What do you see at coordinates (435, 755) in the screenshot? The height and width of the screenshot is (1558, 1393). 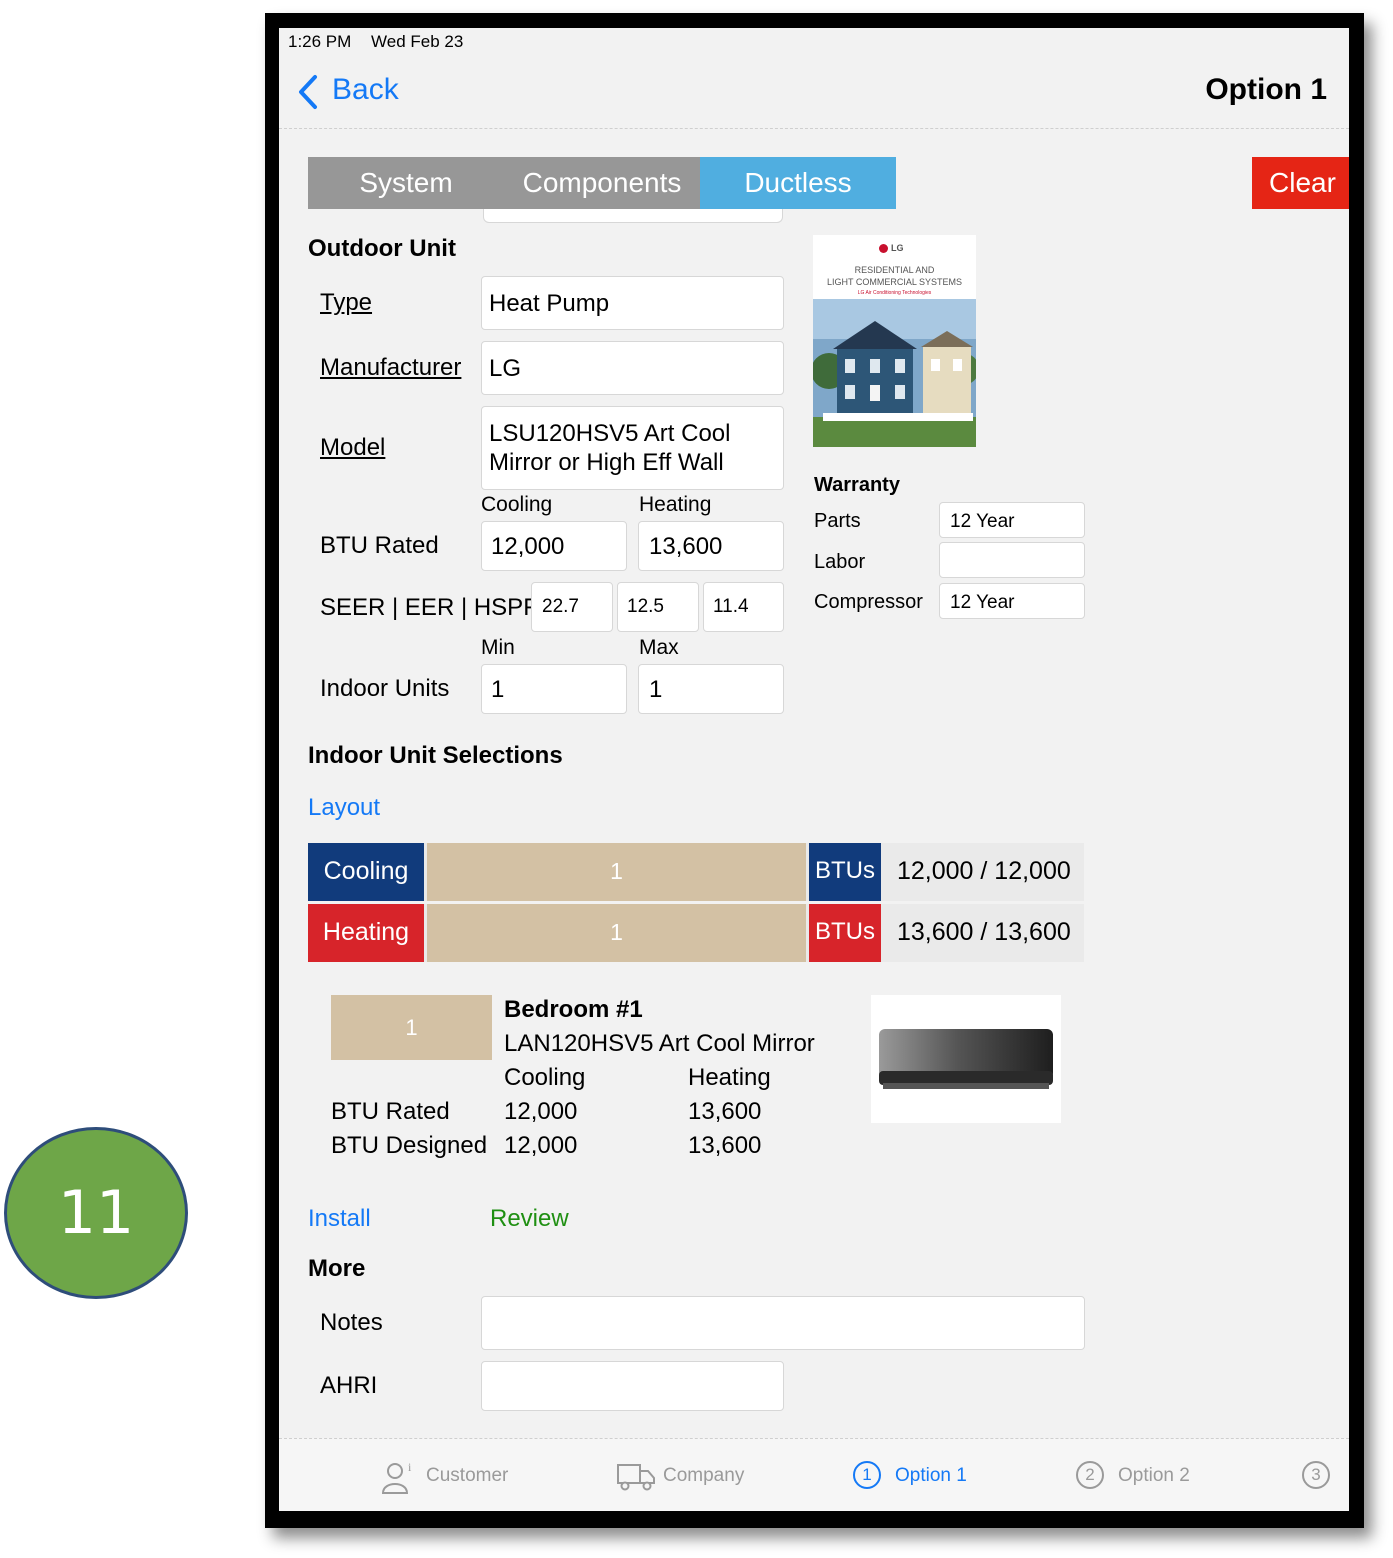 I see `indoor-selections-heading: Indoor Unit Selections` at bounding box center [435, 755].